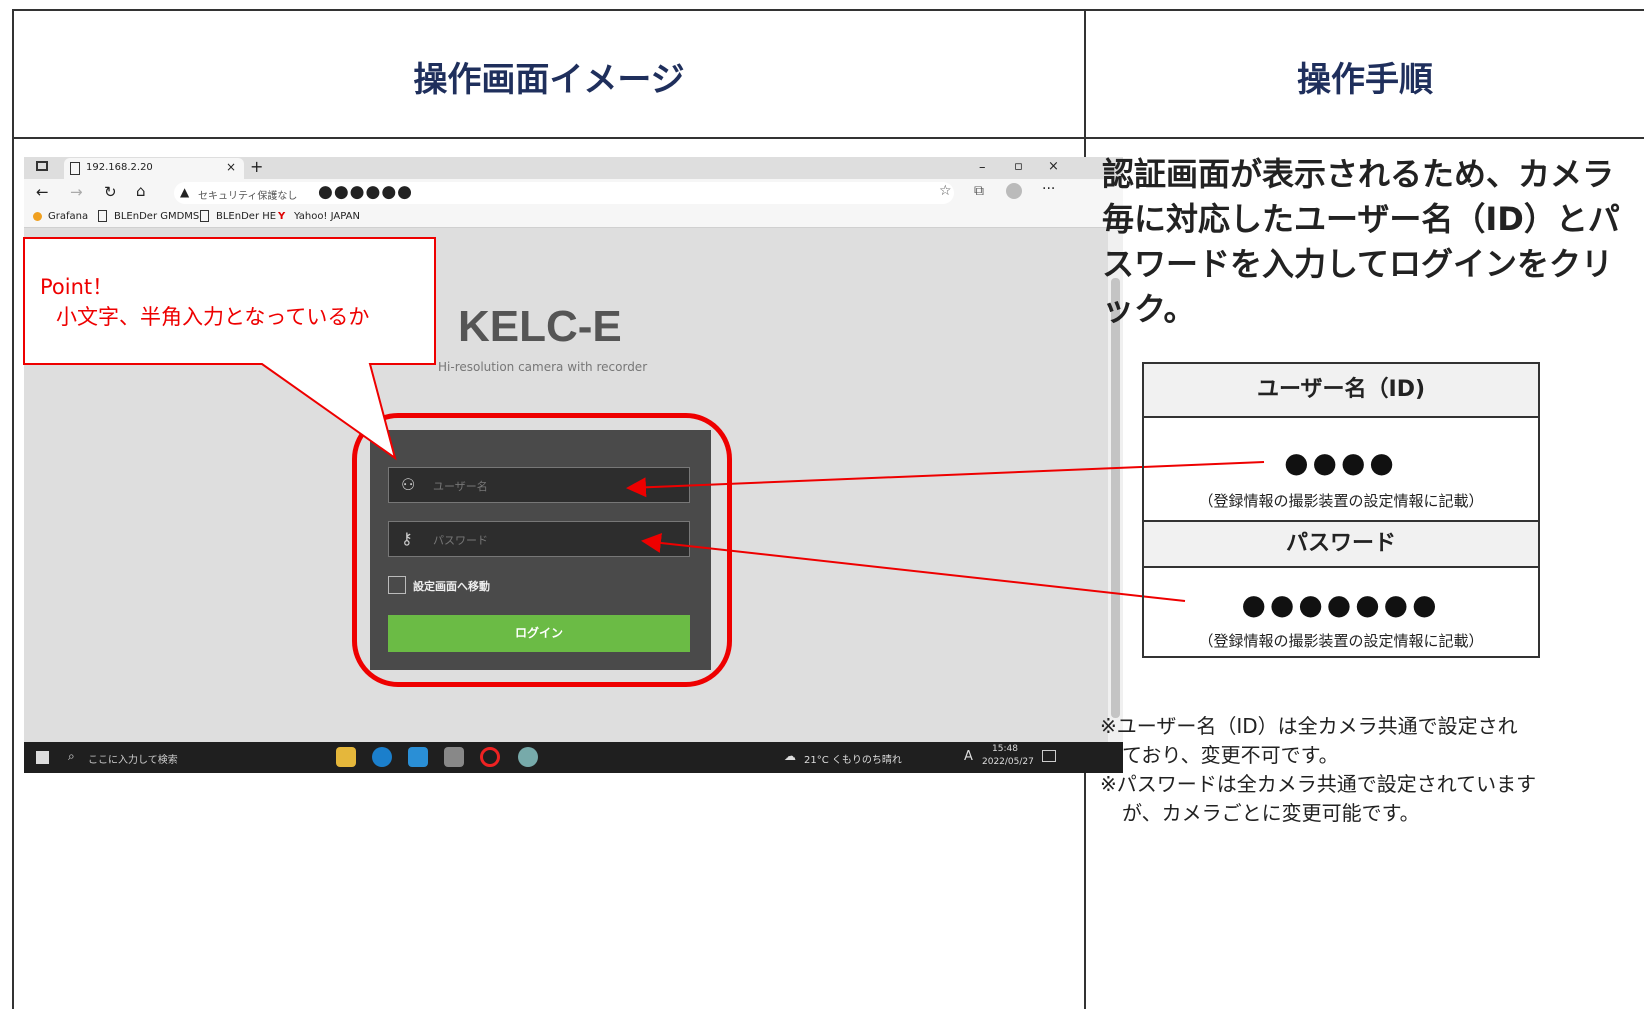 This screenshot has width=1644, height=1009. Describe the element at coordinates (1341, 390) in the screenshot. I see `username-header: ユーザー名（ID)` at that location.